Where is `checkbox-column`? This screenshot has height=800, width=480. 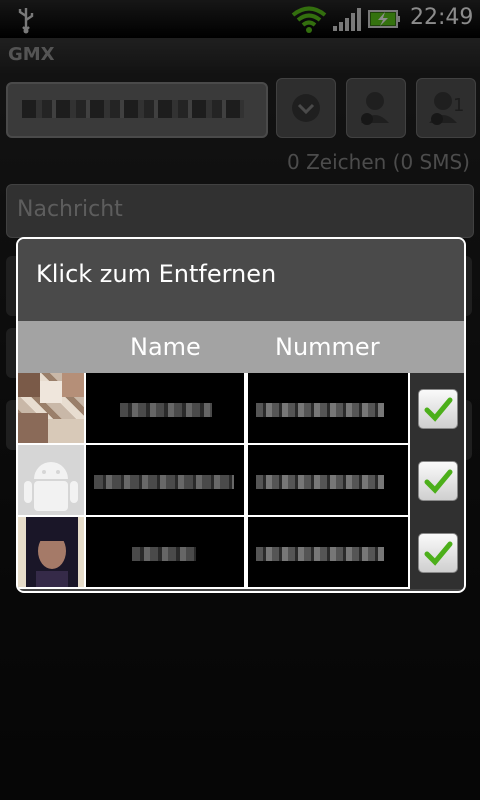 checkbox-column is located at coordinates (437, 481).